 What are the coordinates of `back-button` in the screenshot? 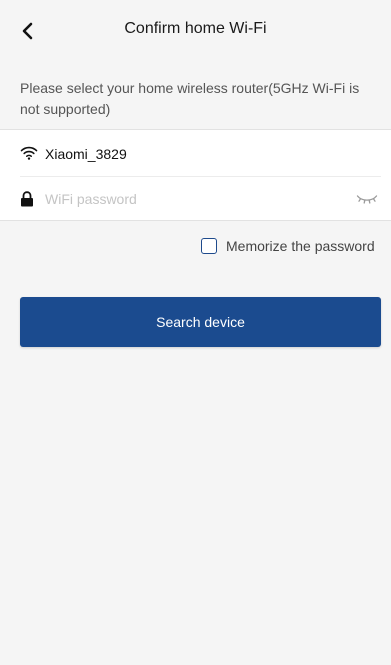 It's located at (27, 31).